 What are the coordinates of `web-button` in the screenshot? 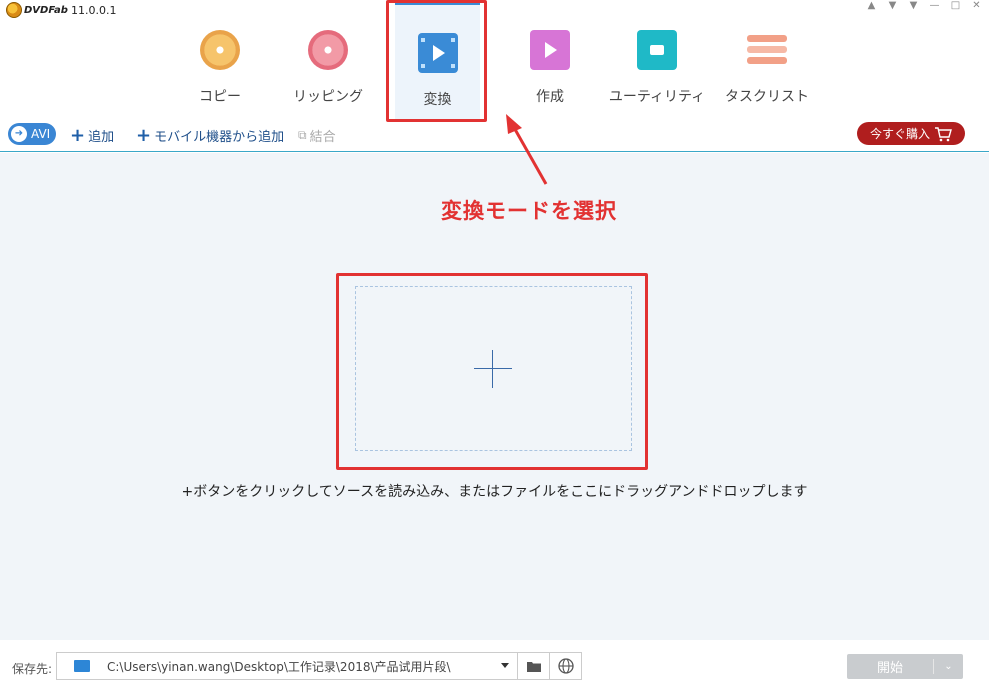 It's located at (565, 666).